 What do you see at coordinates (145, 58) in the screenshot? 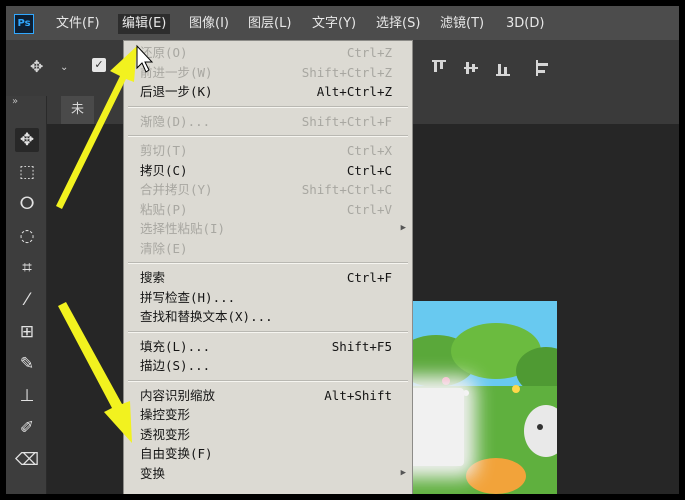
I see `cursor-icon` at bounding box center [145, 58].